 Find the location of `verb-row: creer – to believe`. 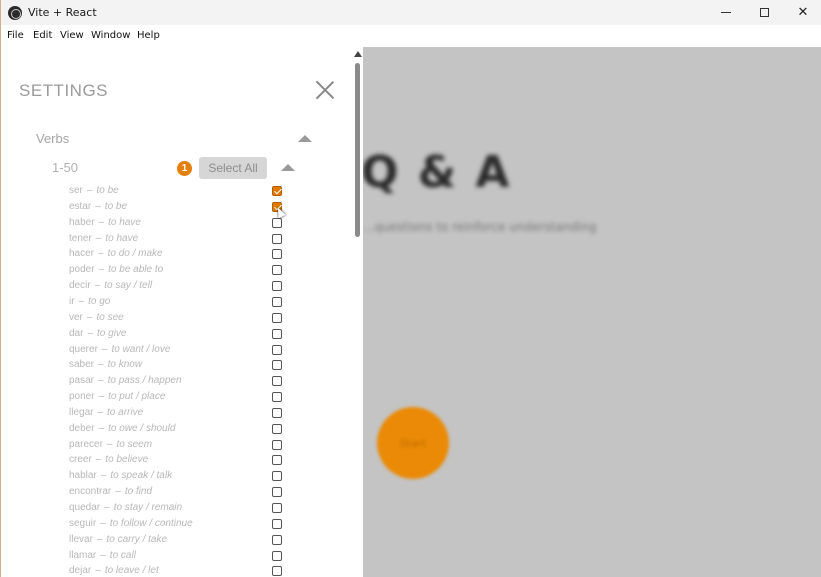

verb-row: creer – to believe is located at coordinates (171, 461).